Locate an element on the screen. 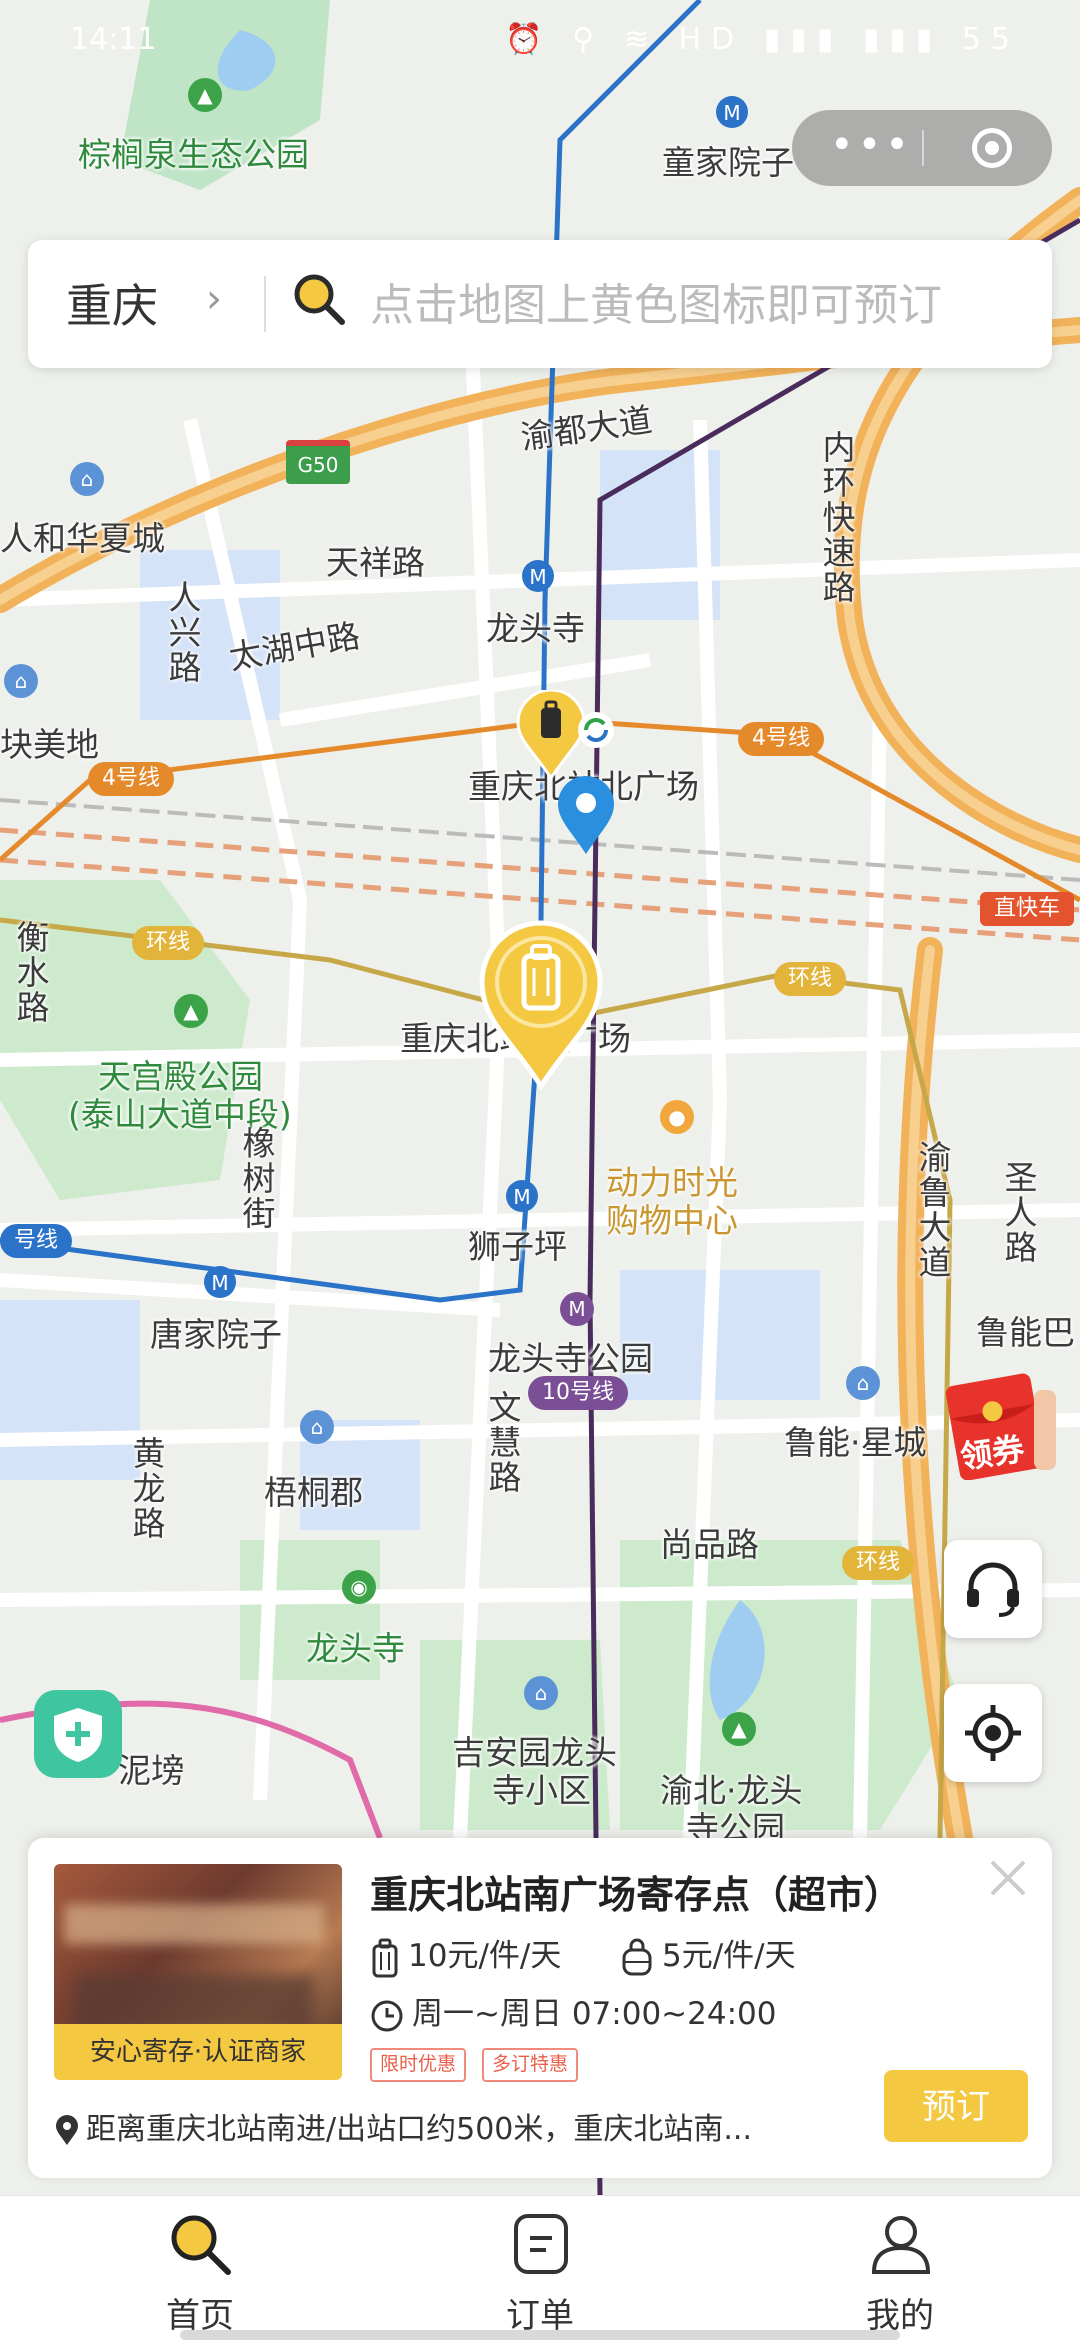  small-bag-icon is located at coordinates (637, 1956).